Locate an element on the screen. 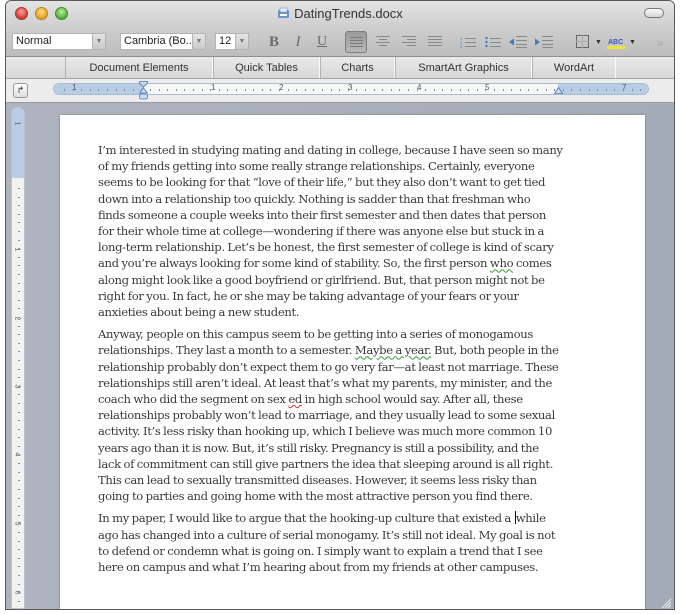 The height and width of the screenshot is (614, 680). borders-icon is located at coordinates (582, 41).